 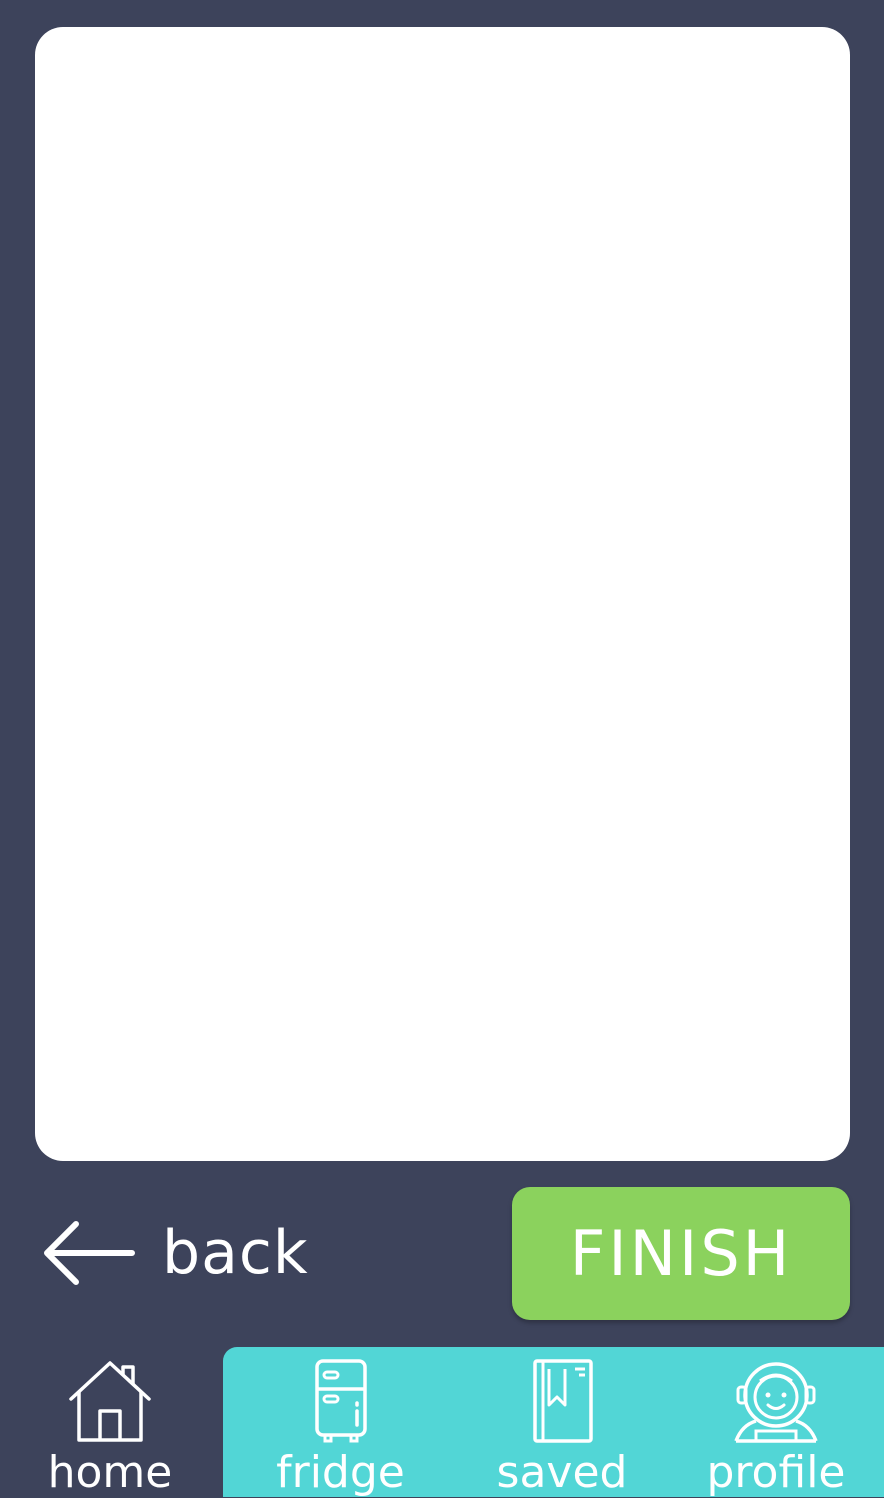 I want to click on back-button: back, so click(x=174, y=1253).